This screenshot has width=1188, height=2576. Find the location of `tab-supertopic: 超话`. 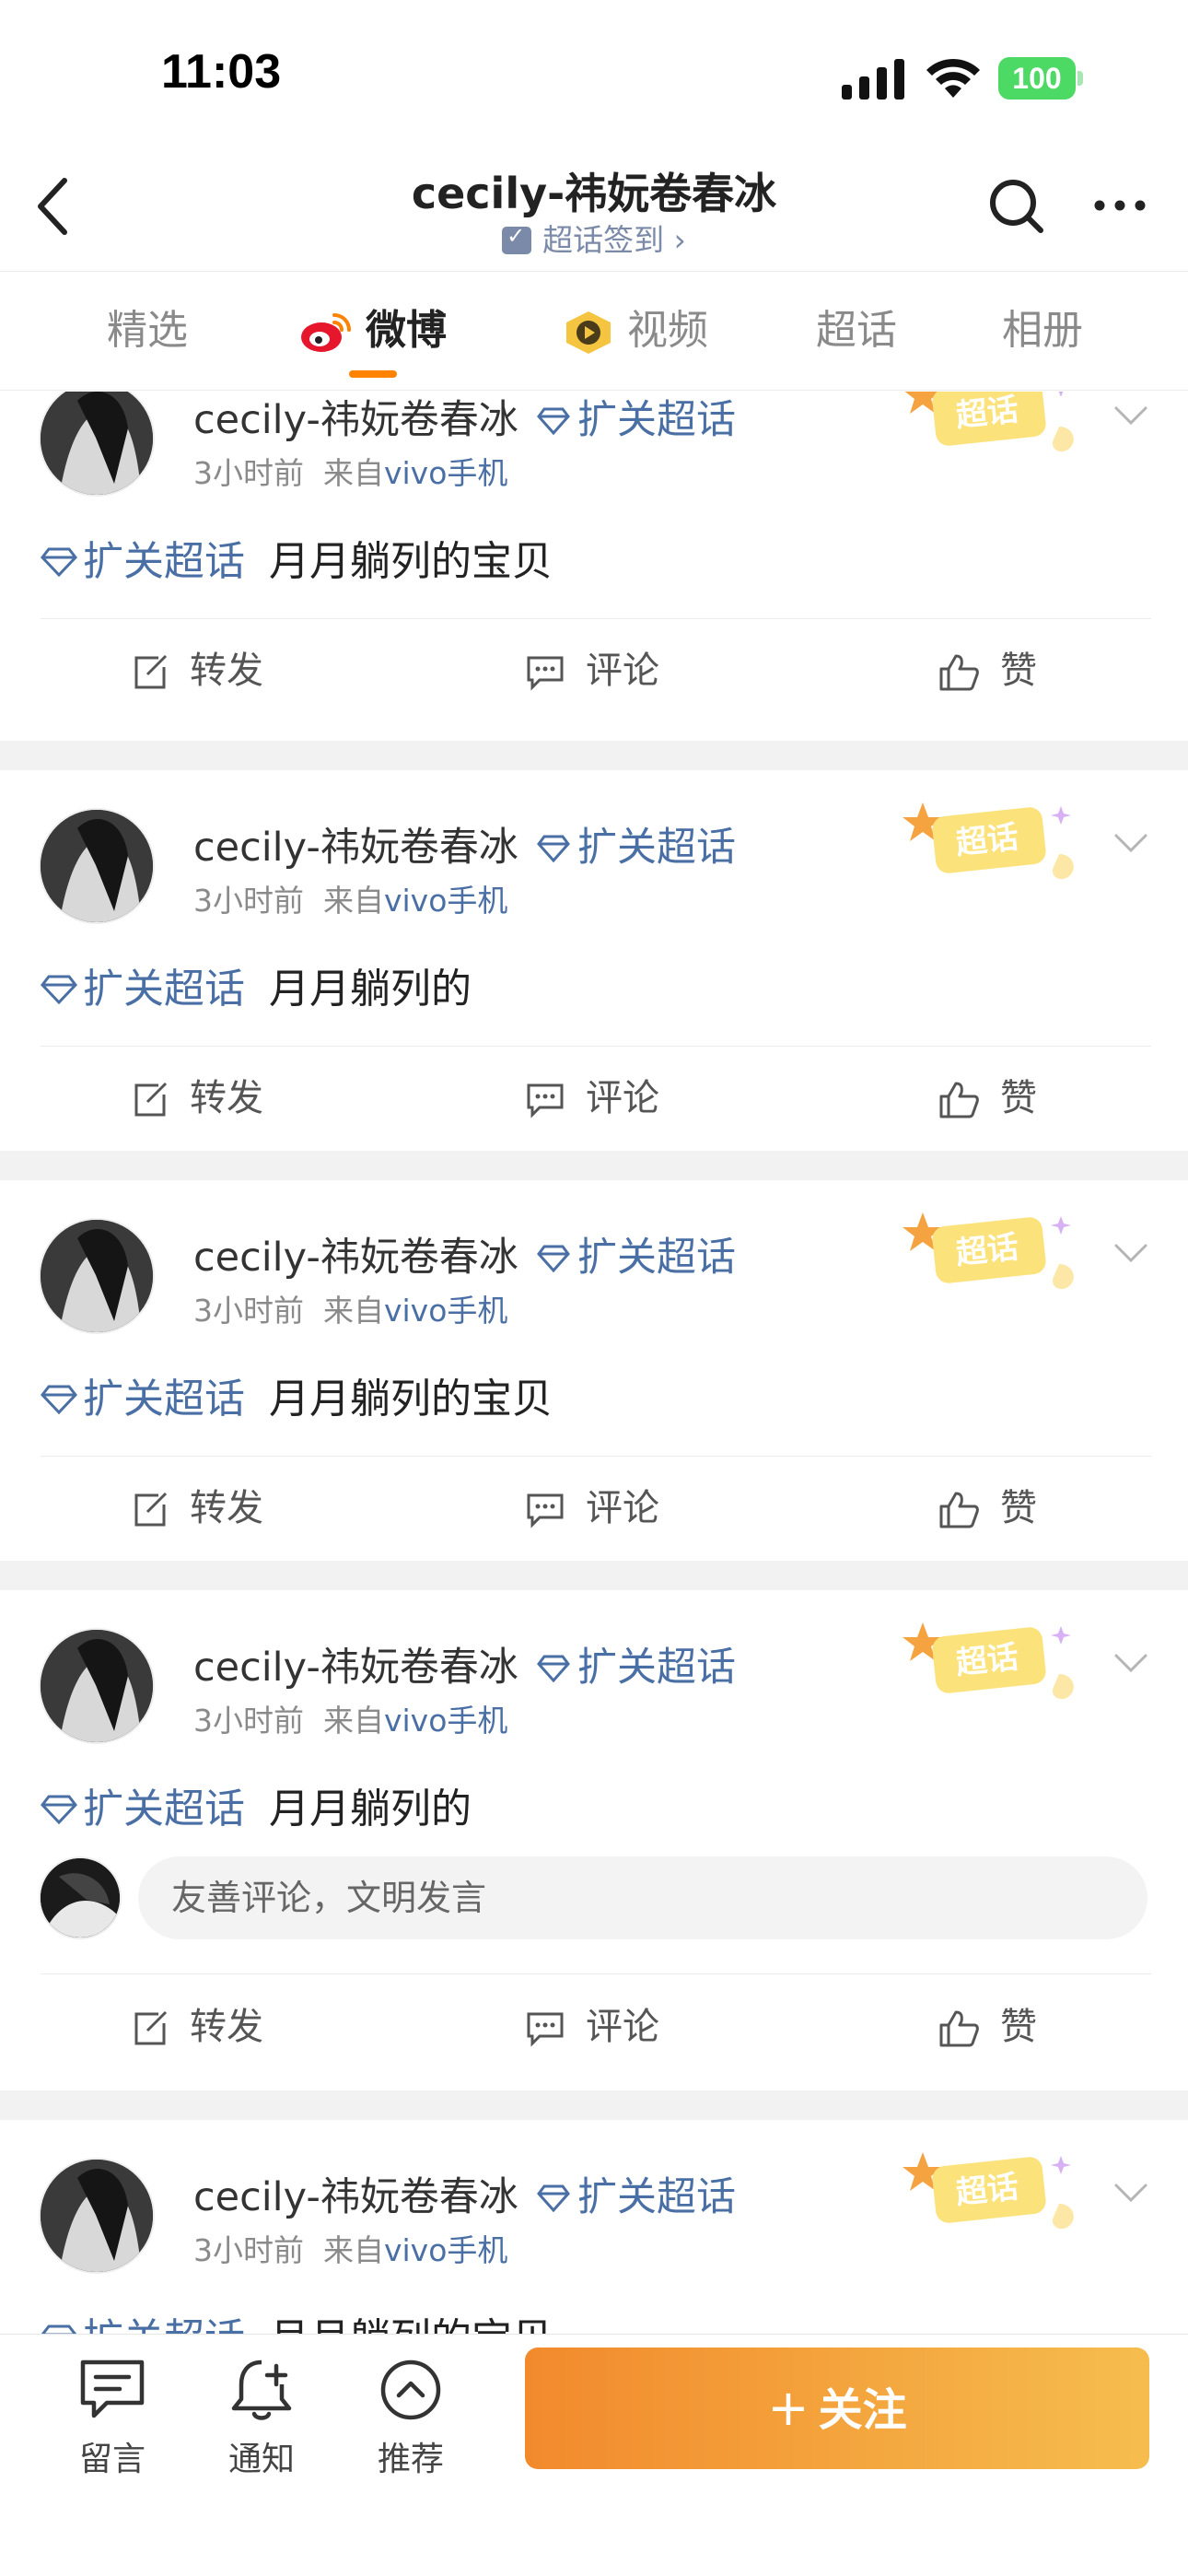

tab-supertopic: 超话 is located at coordinates (856, 332).